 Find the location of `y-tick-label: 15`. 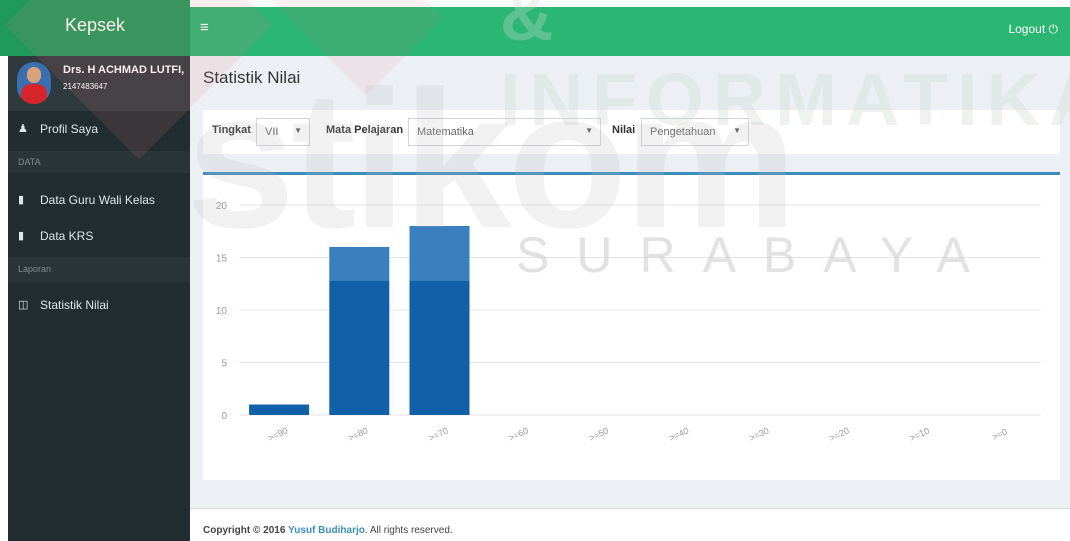

y-tick-label: 15 is located at coordinates (222, 259).